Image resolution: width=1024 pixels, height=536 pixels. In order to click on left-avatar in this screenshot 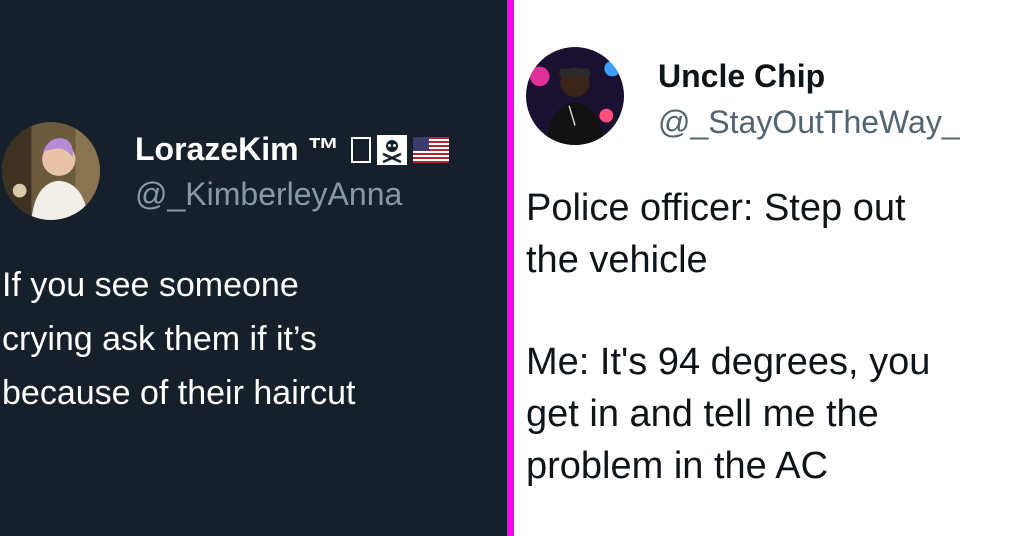, I will do `click(51, 171)`.